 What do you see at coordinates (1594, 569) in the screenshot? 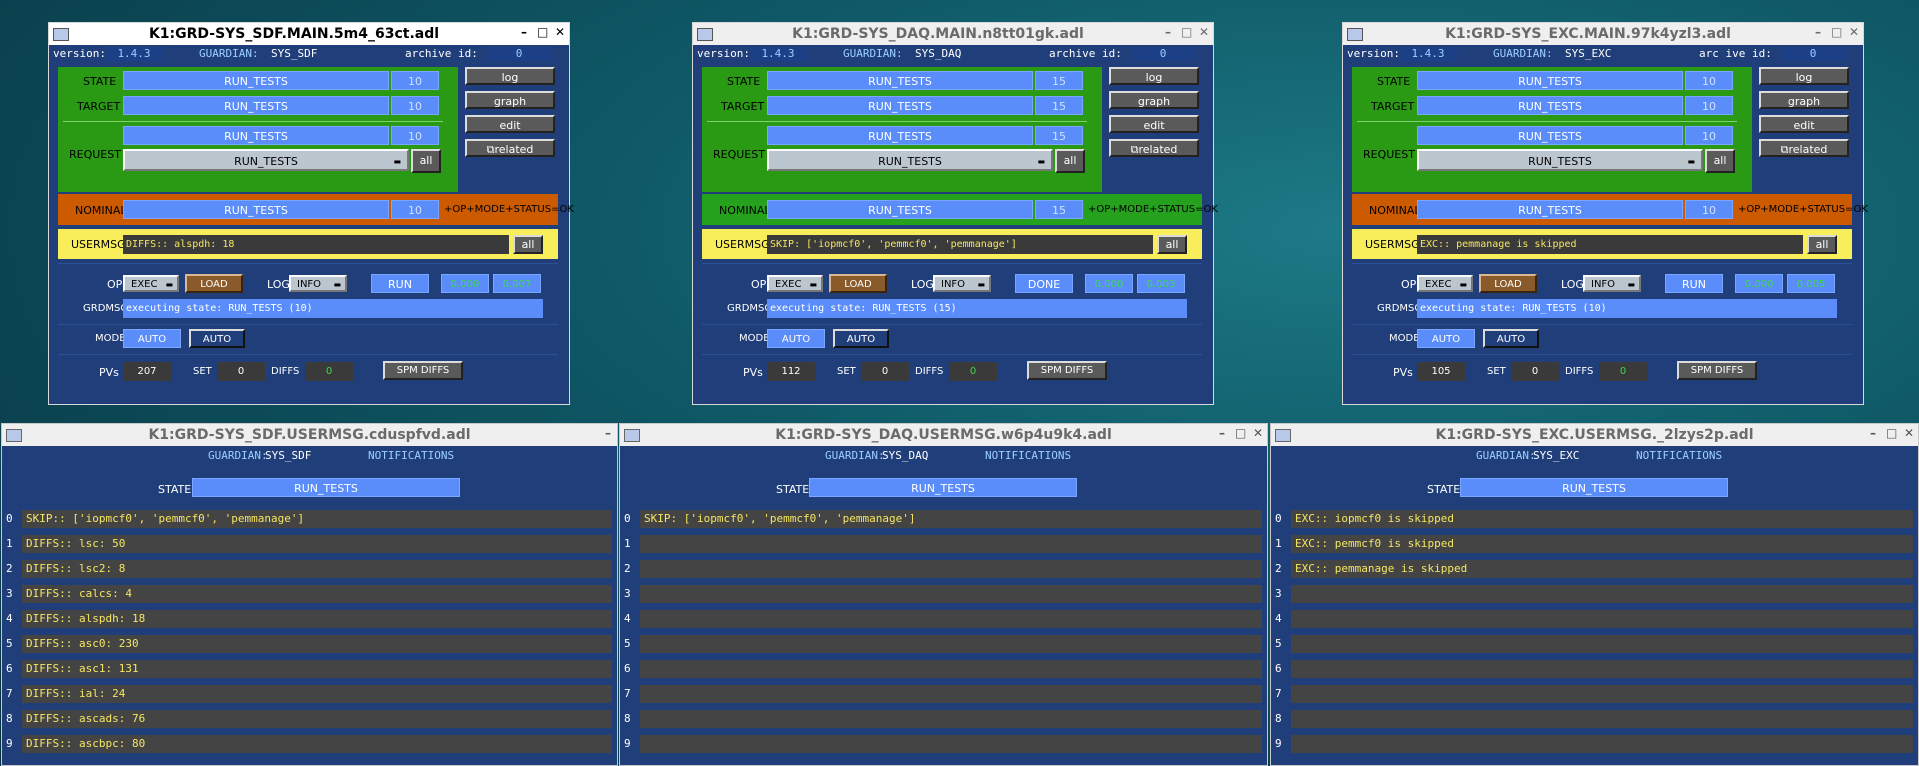
I see `message-row: 2 EXC:: pemmanage is skipped` at bounding box center [1594, 569].